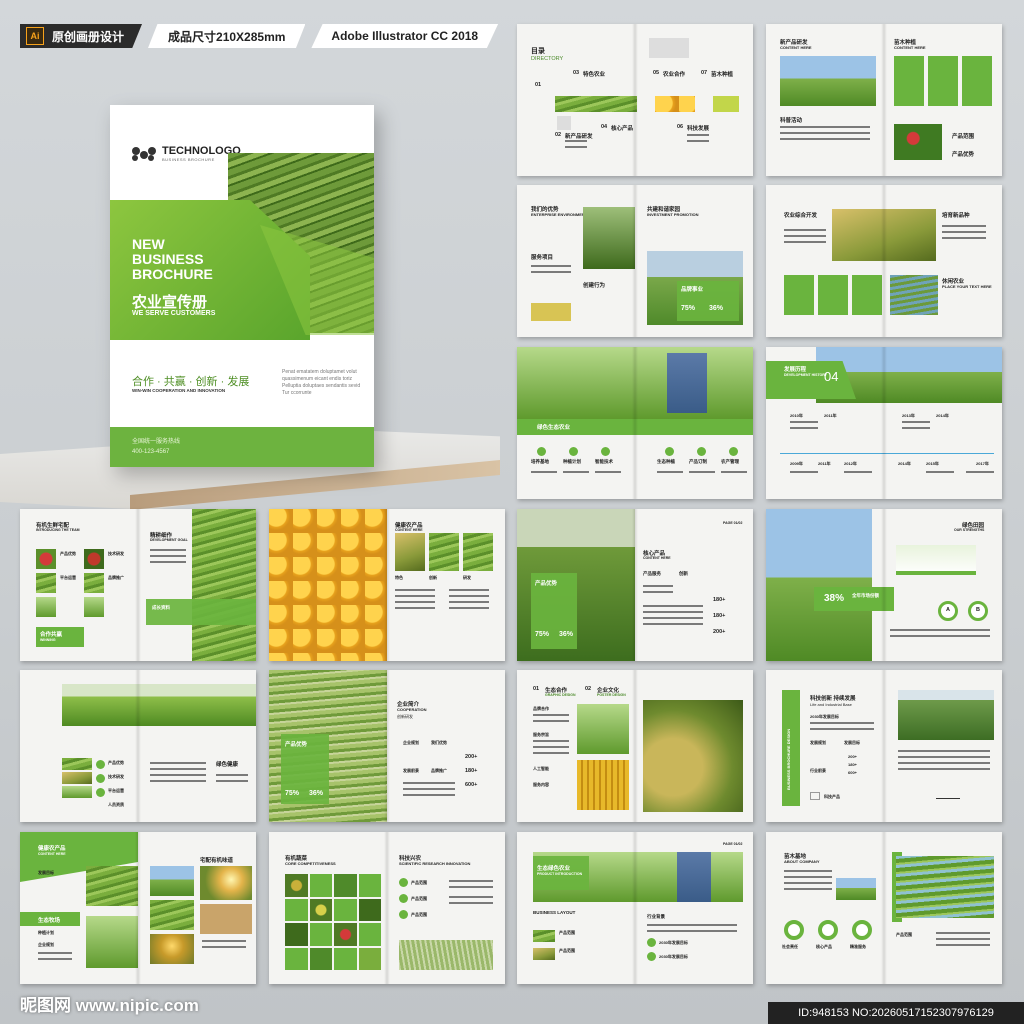 This screenshot has width=1024, height=1024. I want to click on software-label: Adobe Illustrator CC 2018, so click(405, 36).